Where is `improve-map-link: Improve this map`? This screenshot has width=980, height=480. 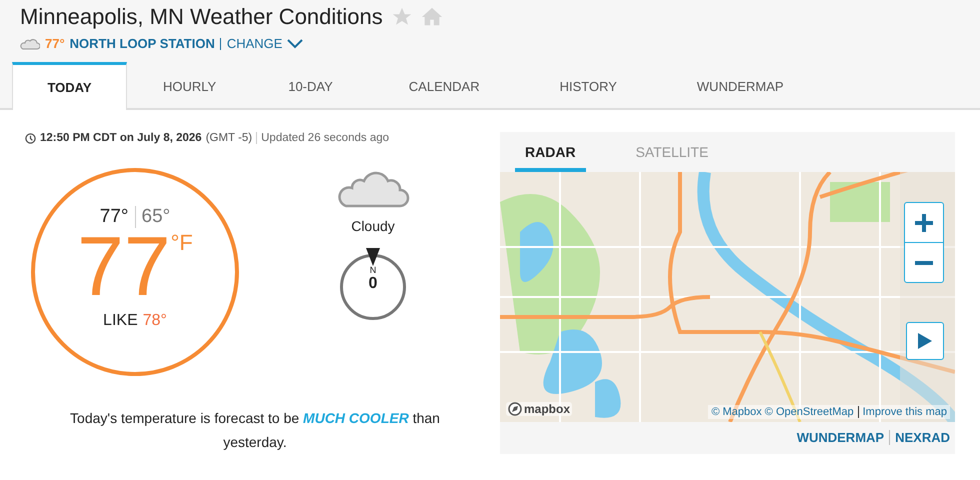
improve-map-link: Improve this map is located at coordinates (902, 412).